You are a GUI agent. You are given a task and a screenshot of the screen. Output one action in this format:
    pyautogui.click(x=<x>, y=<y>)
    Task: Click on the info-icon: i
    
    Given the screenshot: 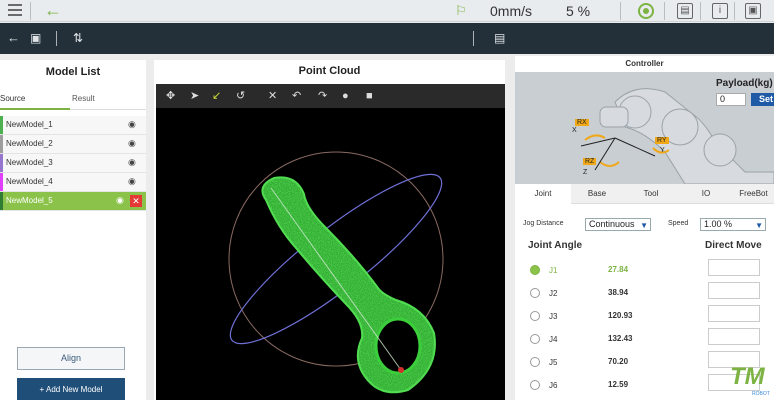 What is the action you would take?
    pyautogui.click(x=720, y=11)
    